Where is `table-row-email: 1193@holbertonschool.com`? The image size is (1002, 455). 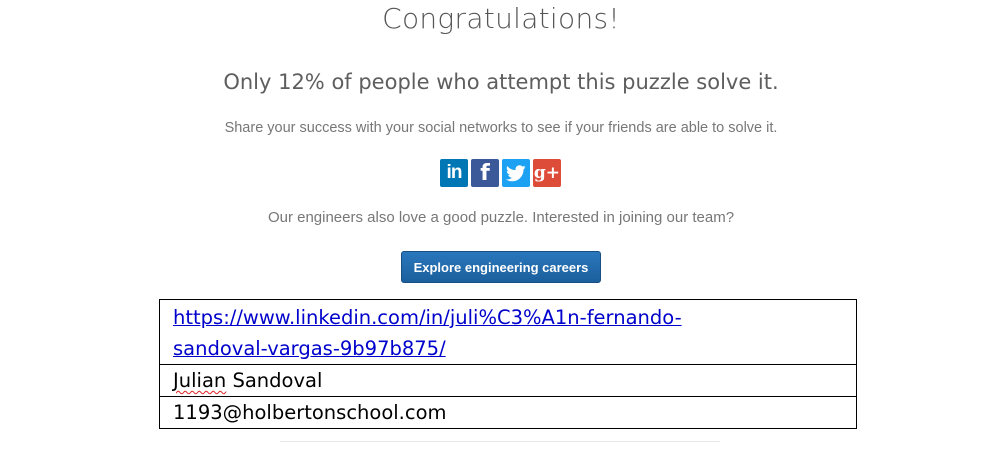
table-row-email: 1193@holbertonschool.com is located at coordinates (508, 412).